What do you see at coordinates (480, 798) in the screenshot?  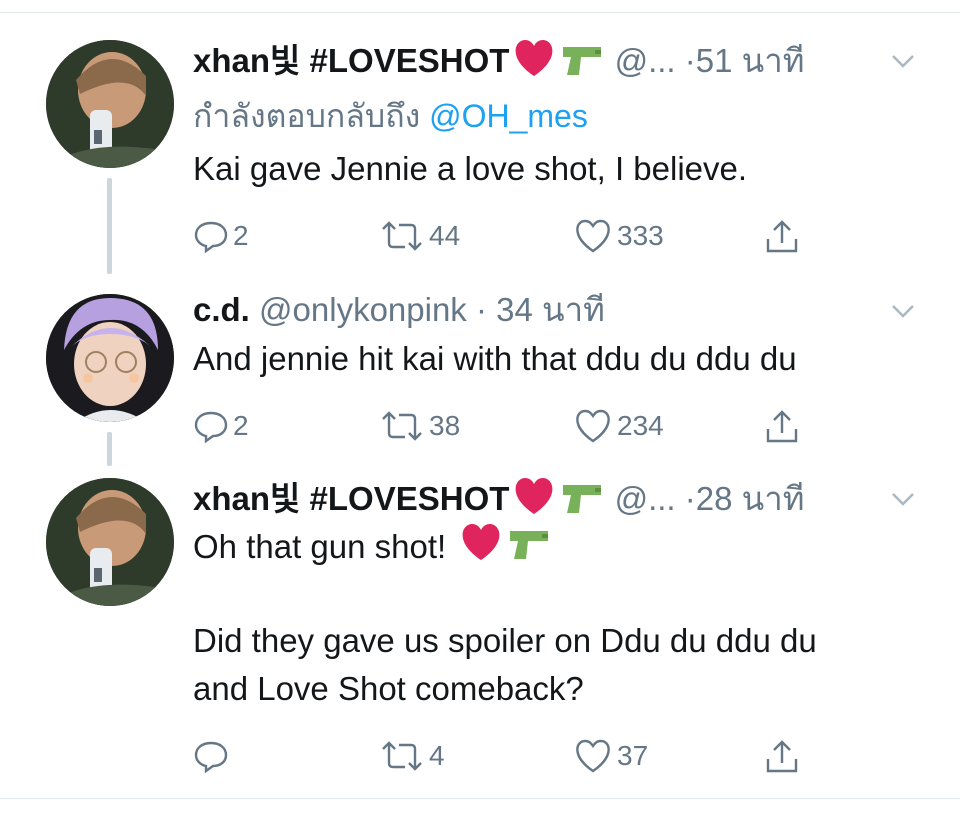 I see `bottom-divider` at bounding box center [480, 798].